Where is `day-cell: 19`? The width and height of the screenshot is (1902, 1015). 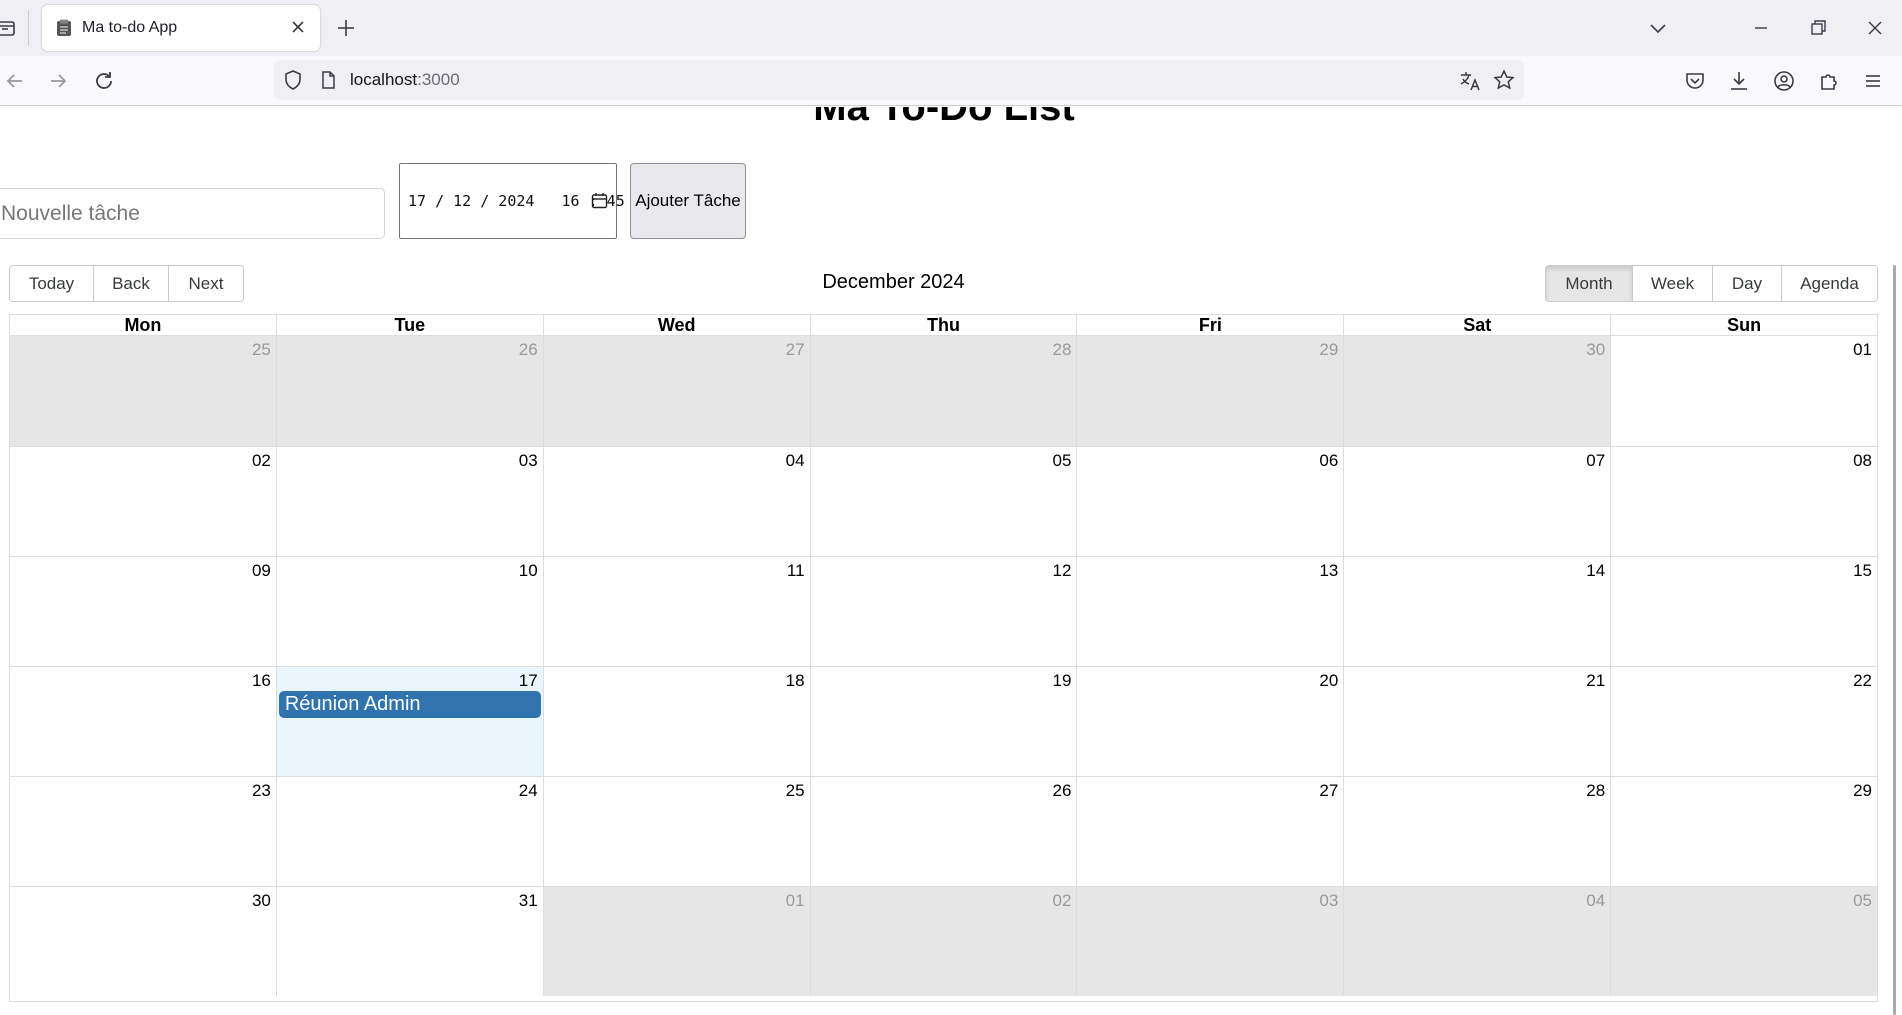
day-cell: 19 is located at coordinates (943, 721).